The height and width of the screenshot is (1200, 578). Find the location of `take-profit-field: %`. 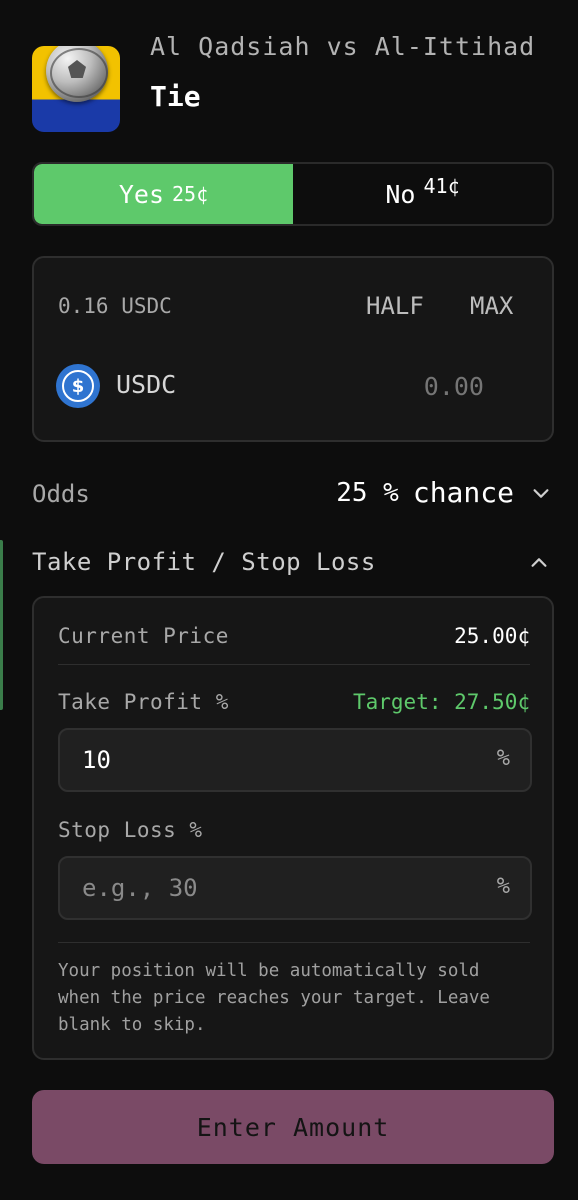

take-profit-field: % is located at coordinates (295, 760).